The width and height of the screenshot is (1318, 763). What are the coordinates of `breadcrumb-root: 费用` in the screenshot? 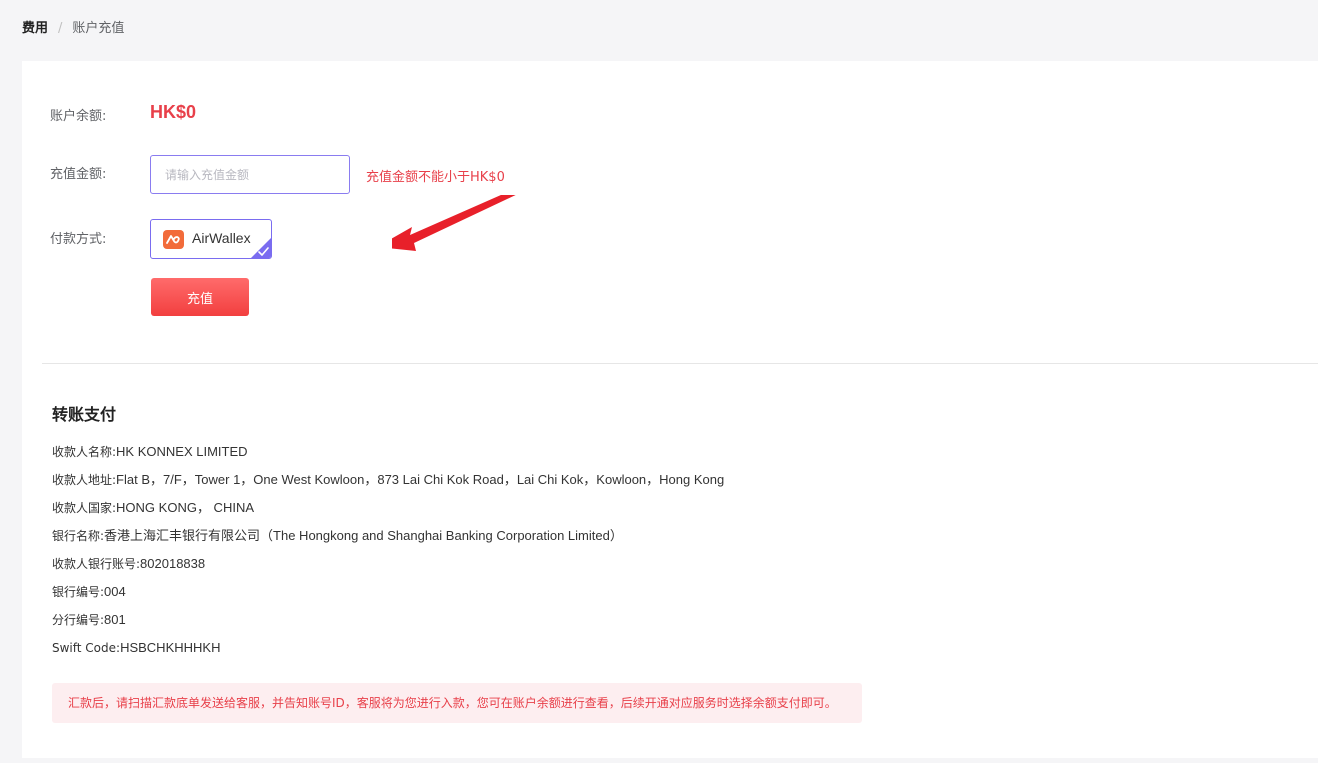 It's located at (35, 28).